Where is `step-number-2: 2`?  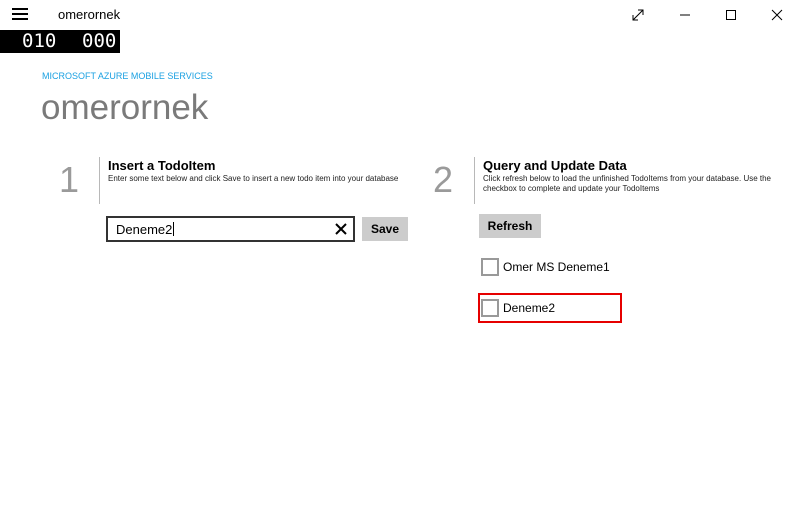
step-number-2: 2 is located at coordinates (443, 179).